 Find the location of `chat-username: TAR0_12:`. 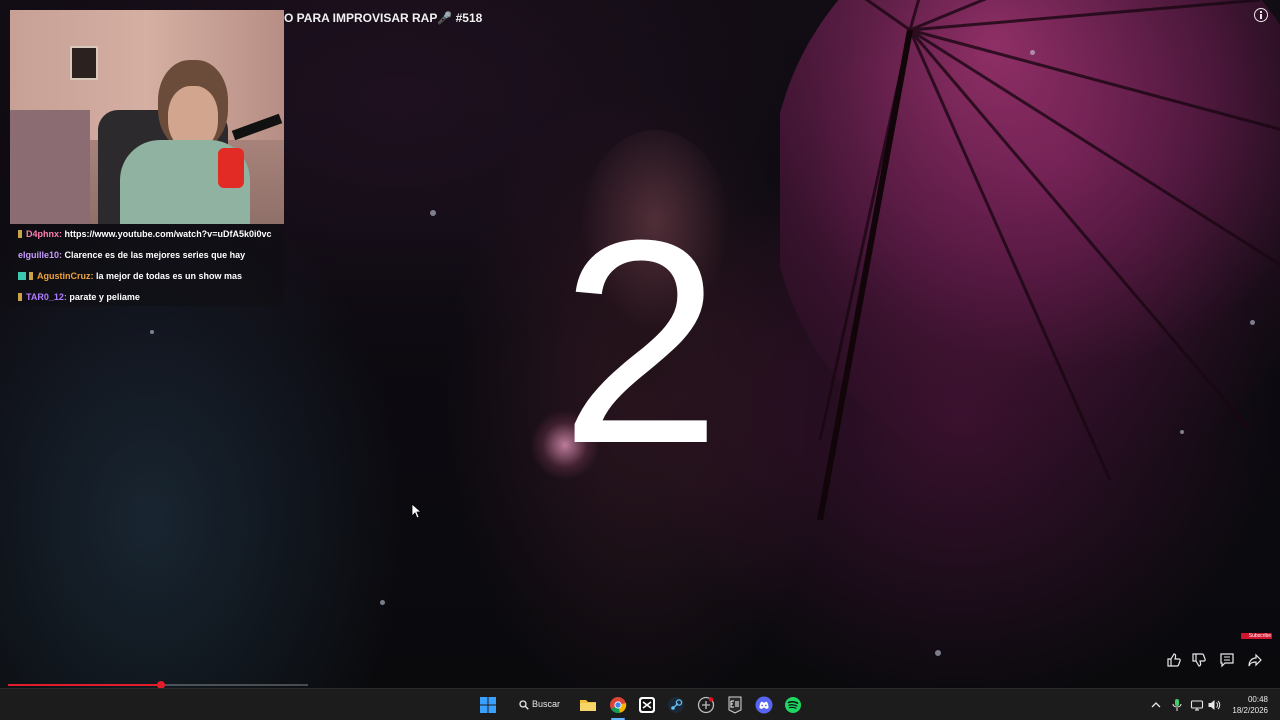

chat-username: TAR0_12: is located at coordinates (46, 297).